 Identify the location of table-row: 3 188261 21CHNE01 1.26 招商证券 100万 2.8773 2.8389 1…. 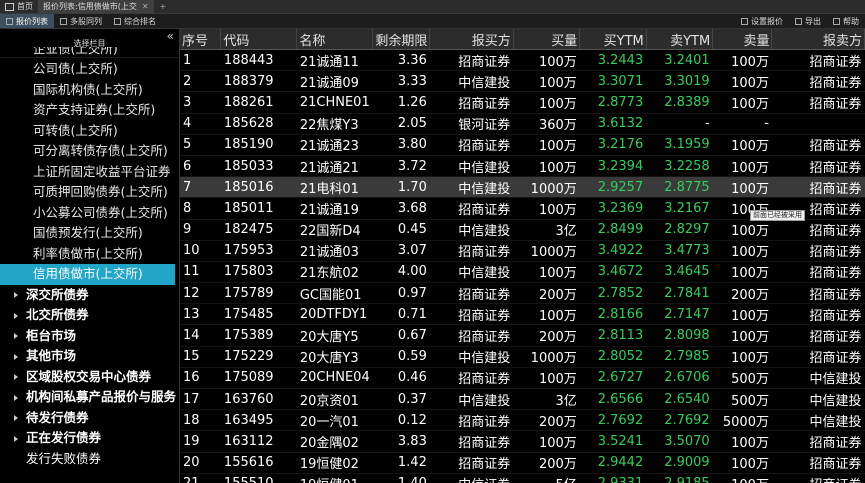
(522, 102).